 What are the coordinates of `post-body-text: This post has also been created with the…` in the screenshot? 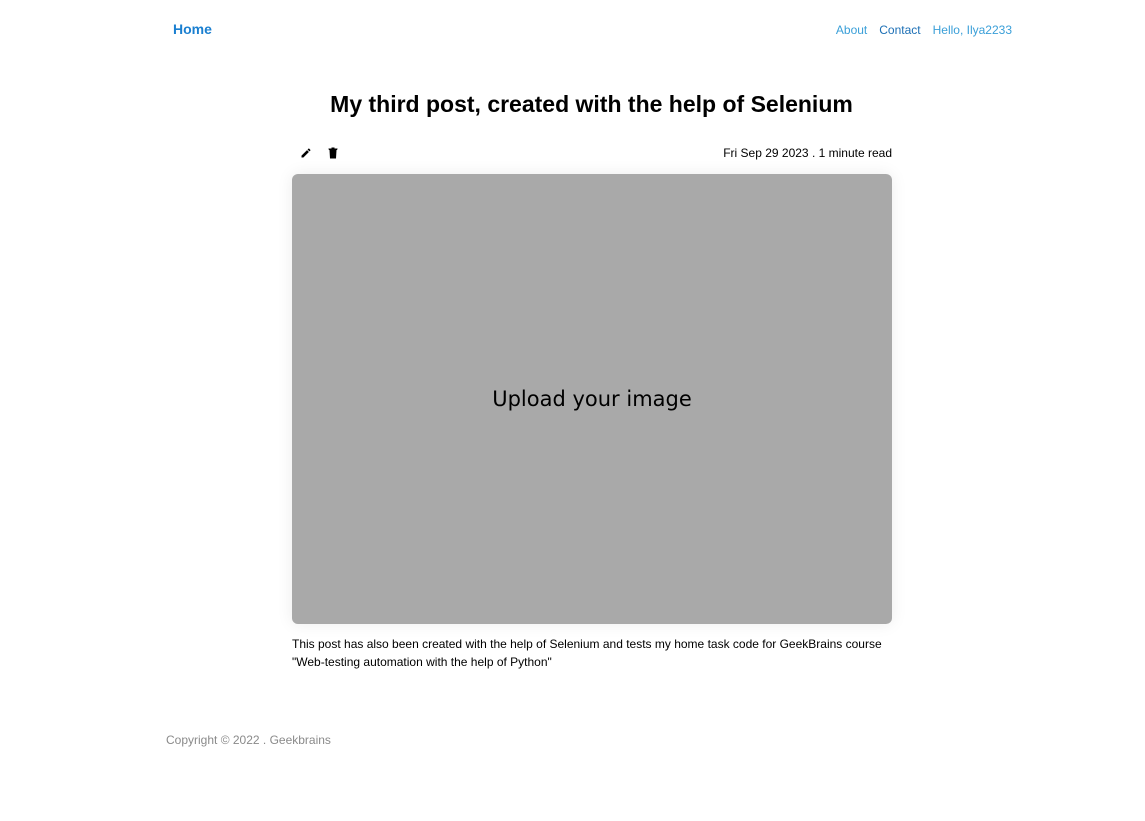 It's located at (587, 653).